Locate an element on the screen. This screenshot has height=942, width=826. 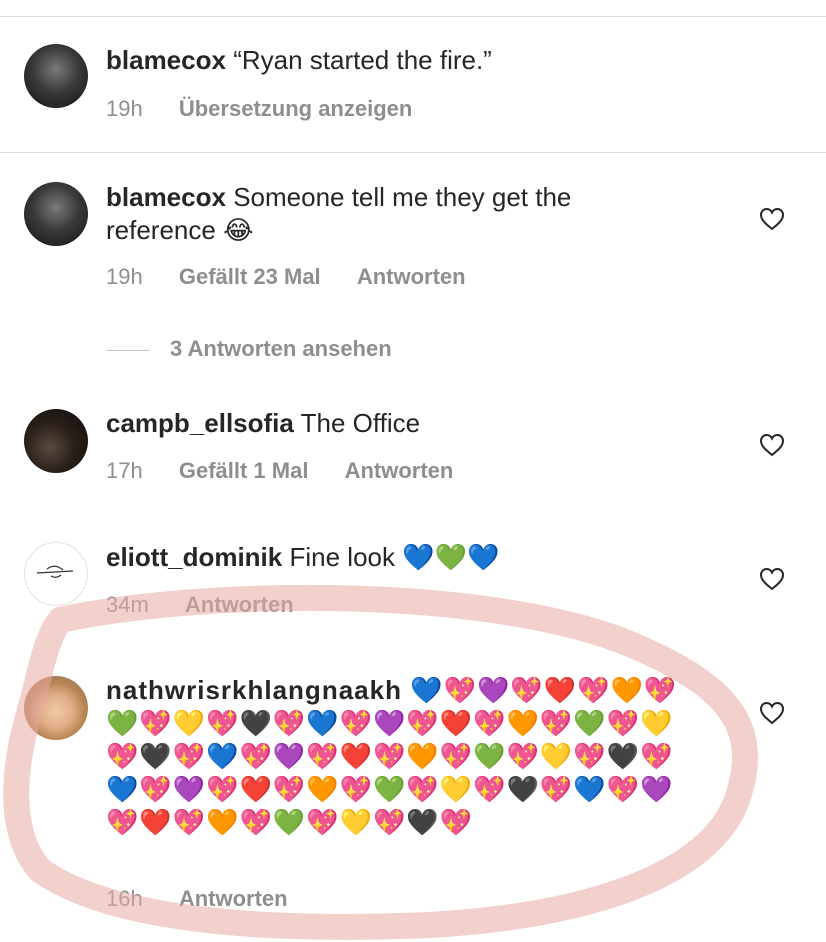
comment-meta: 19h Übersetzung anzeigen is located at coordinates (274, 109).